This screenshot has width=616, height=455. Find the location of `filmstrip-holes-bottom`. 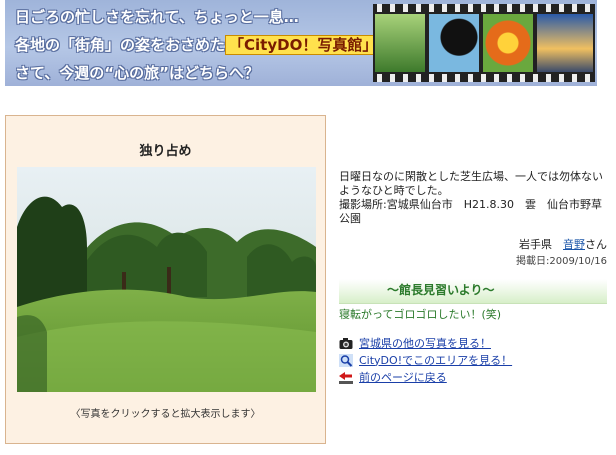

filmstrip-holes-bottom is located at coordinates (484, 78).